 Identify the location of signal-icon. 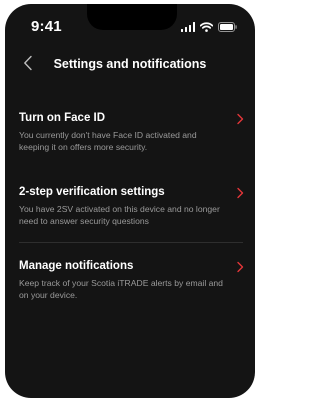
(187, 27).